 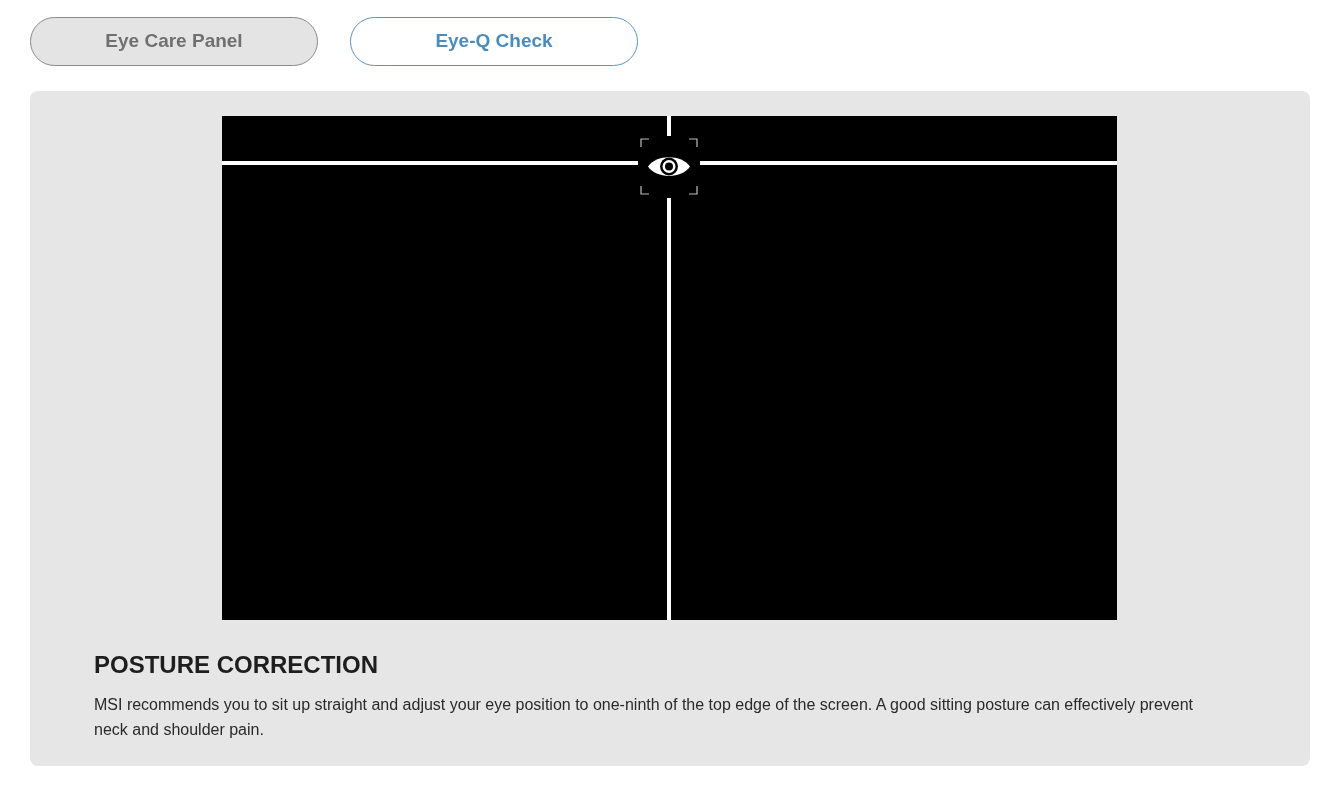 I want to click on tab: Eye-Q Check, so click(x=494, y=41).